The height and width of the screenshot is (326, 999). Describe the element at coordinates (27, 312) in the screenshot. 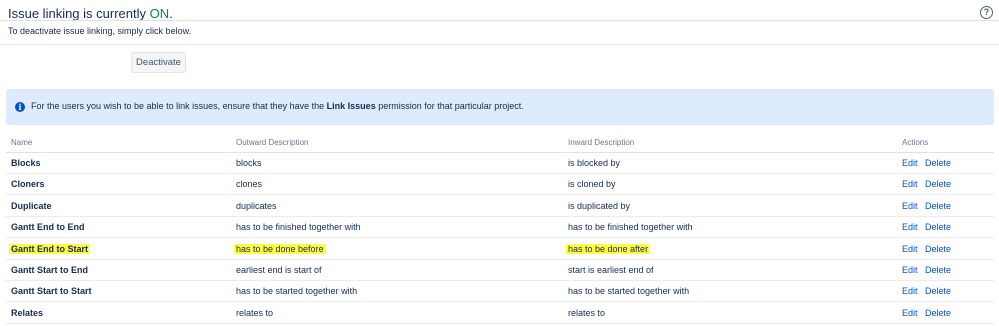

I see `row-name: Relates` at that location.